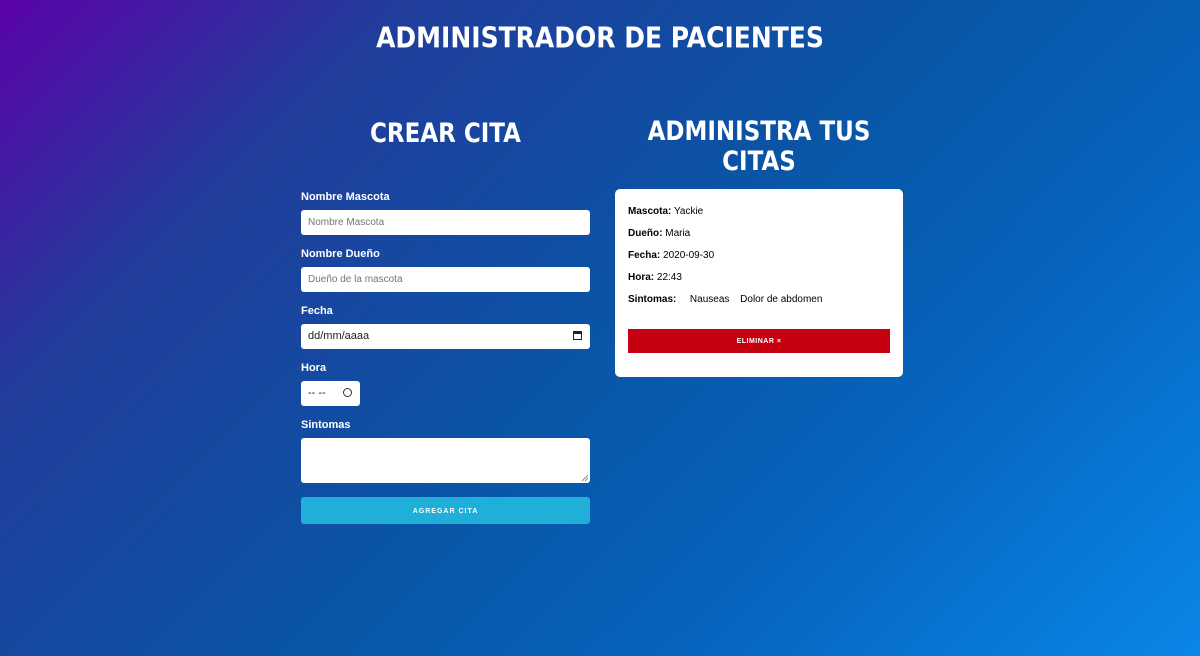  What do you see at coordinates (340, 254) in the screenshot?
I see `owner-name-label: Nombre Dueño` at bounding box center [340, 254].